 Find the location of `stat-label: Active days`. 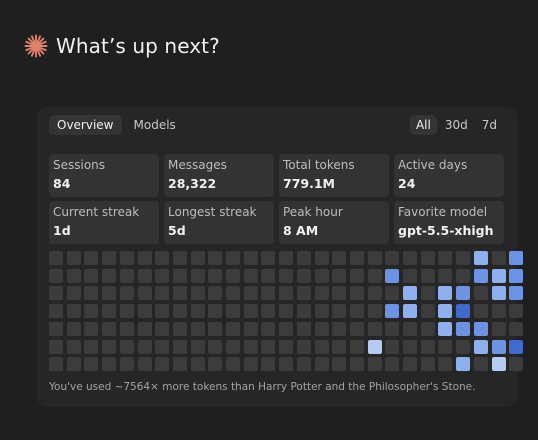

stat-label: Active days is located at coordinates (433, 165).